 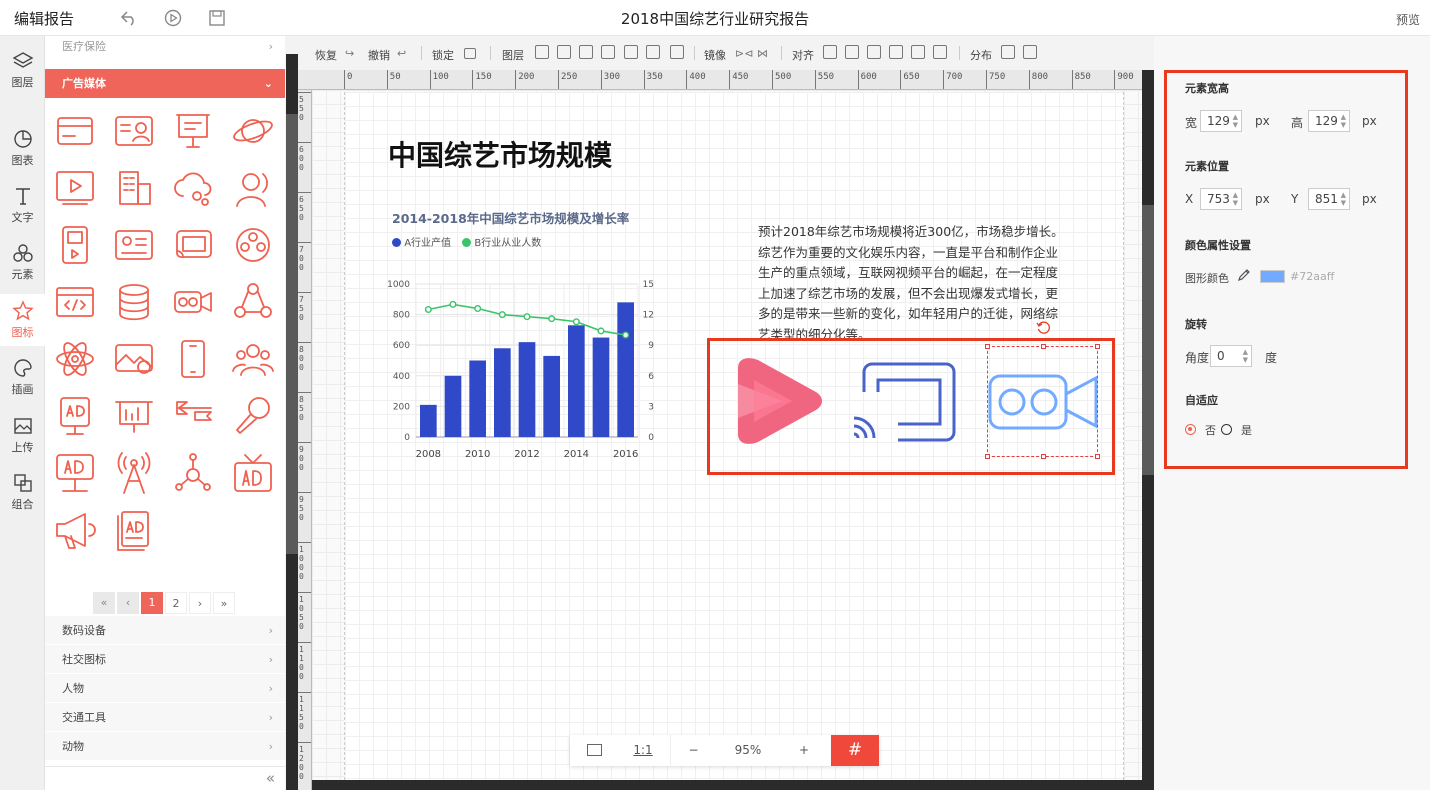 What do you see at coordinates (586, 52) in the screenshot?
I see `bring-front-icon` at bounding box center [586, 52].